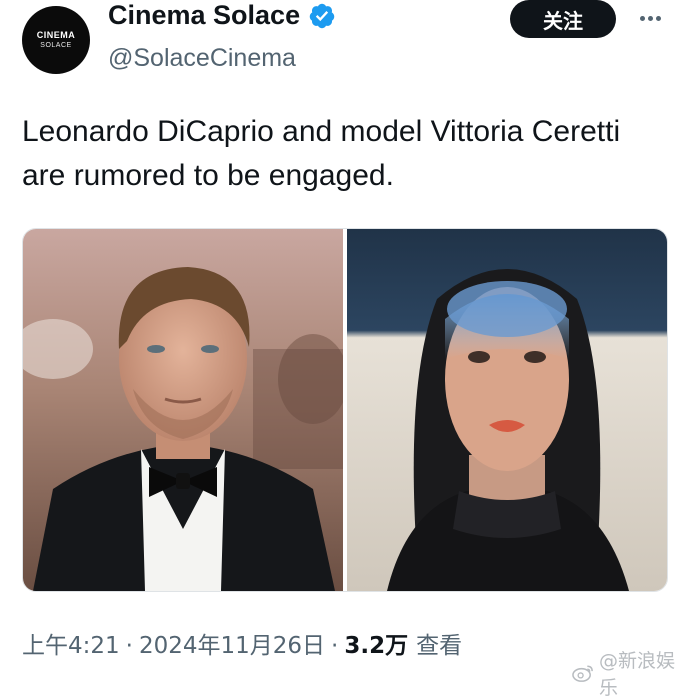 The width and height of the screenshot is (690, 700). What do you see at coordinates (582, 673) in the screenshot?
I see `weibo-logo-icon` at bounding box center [582, 673].